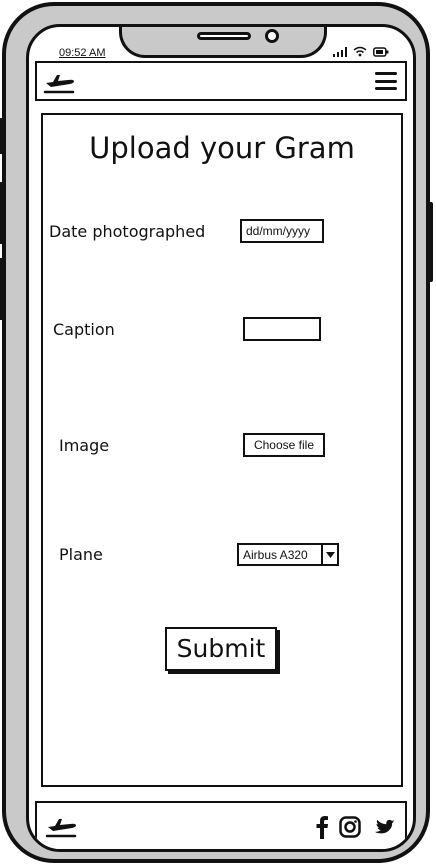 This screenshot has height=867, width=436. Describe the element at coordinates (84, 445) in the screenshot. I see `image-label: Image` at that location.